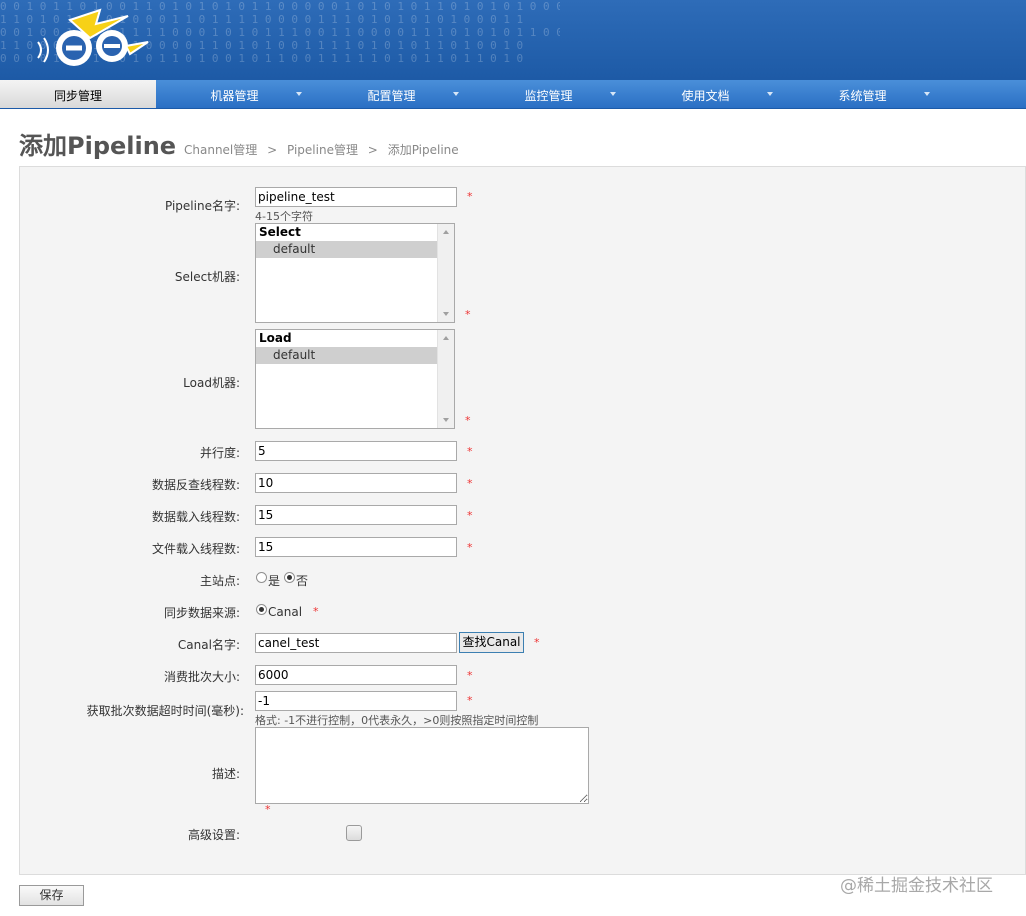 This screenshot has height=916, width=1026. Describe the element at coordinates (356, 675) in the screenshot. I see `batch-size-input` at that location.